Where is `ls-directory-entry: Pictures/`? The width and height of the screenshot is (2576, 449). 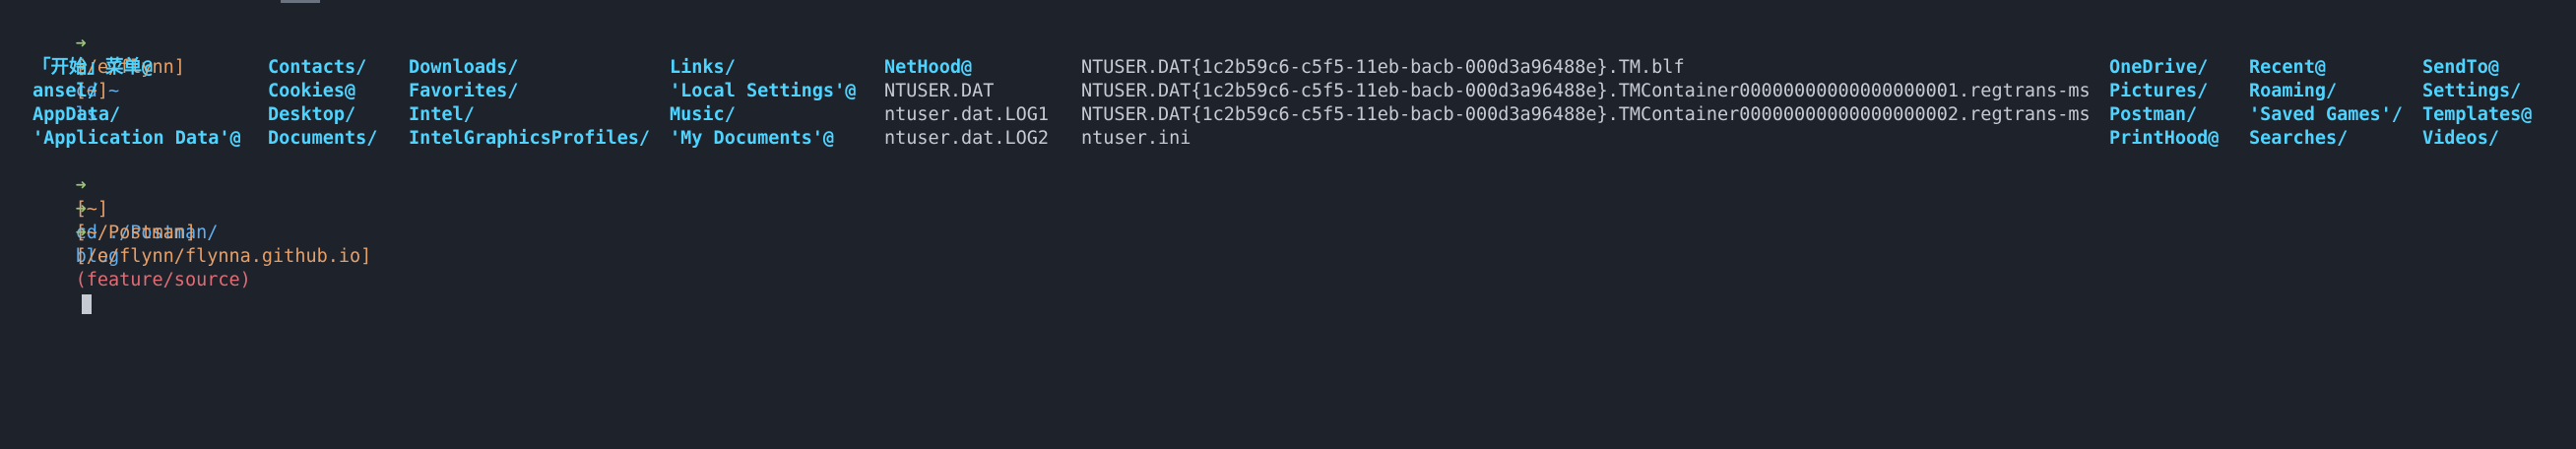
ls-directory-entry: Pictures/ is located at coordinates (2159, 91).